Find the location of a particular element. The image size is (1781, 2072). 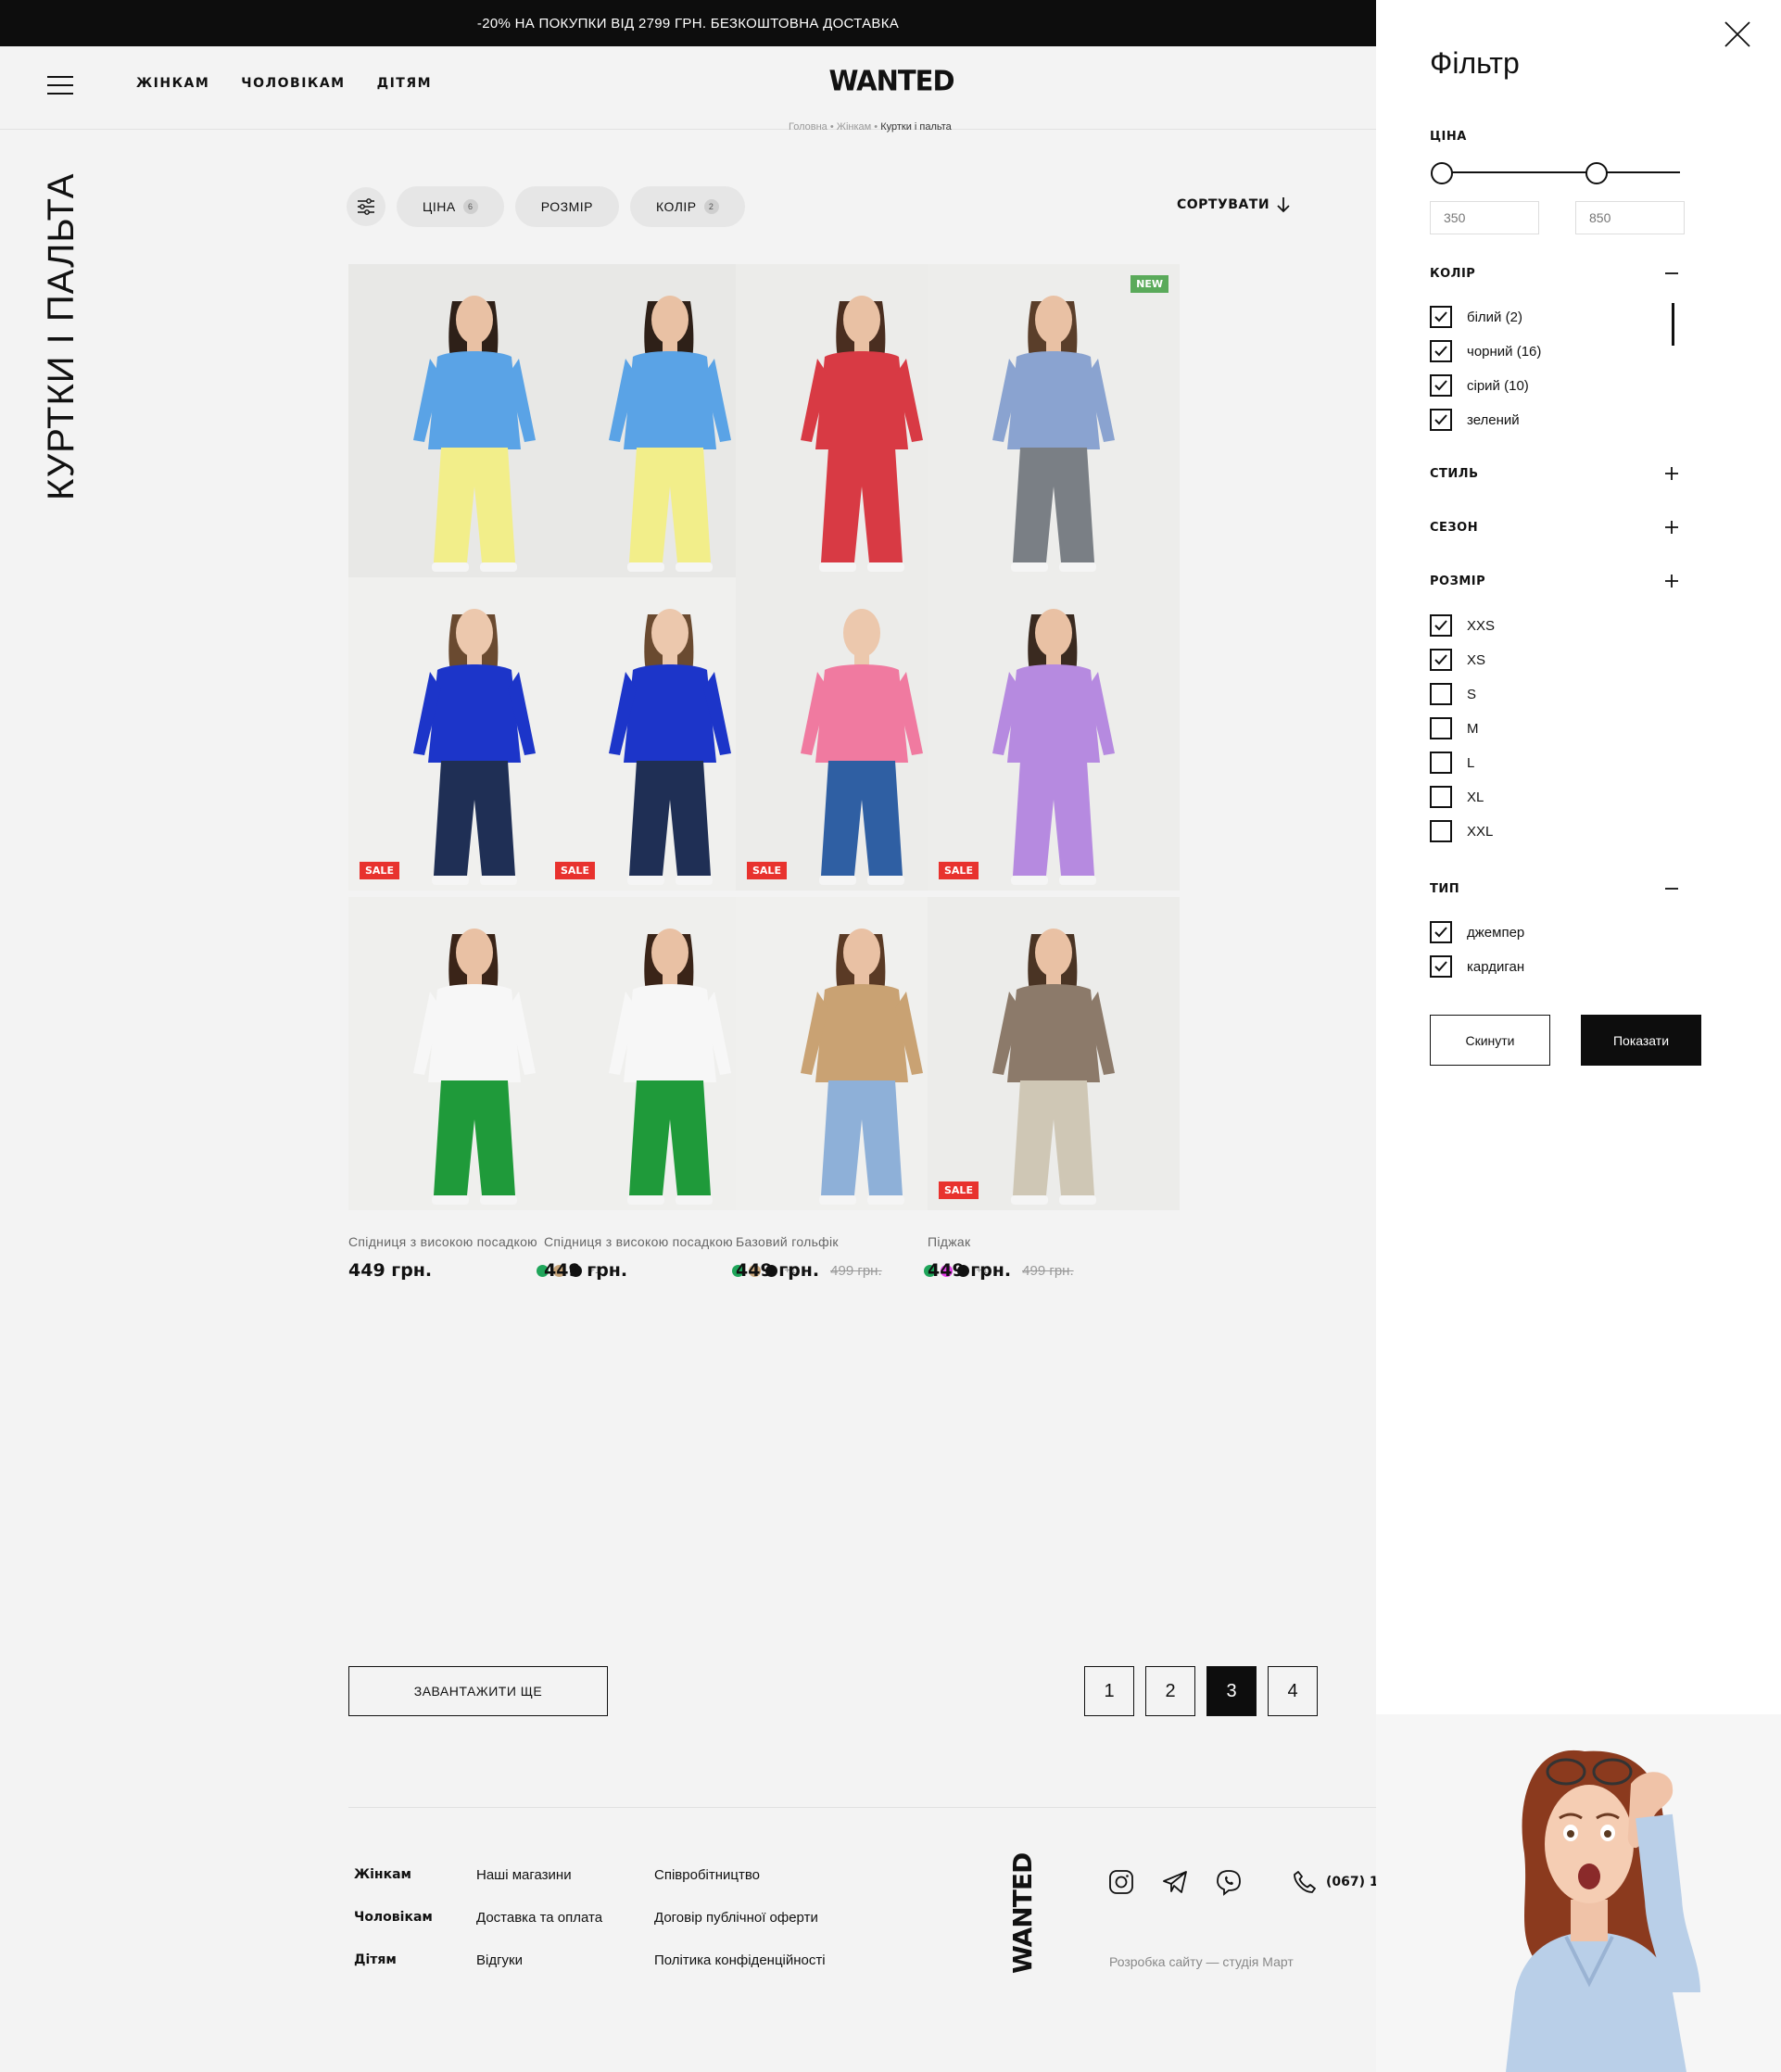

page-title: КУРТКИ І ПАЛЬТА is located at coordinates (61, 336).